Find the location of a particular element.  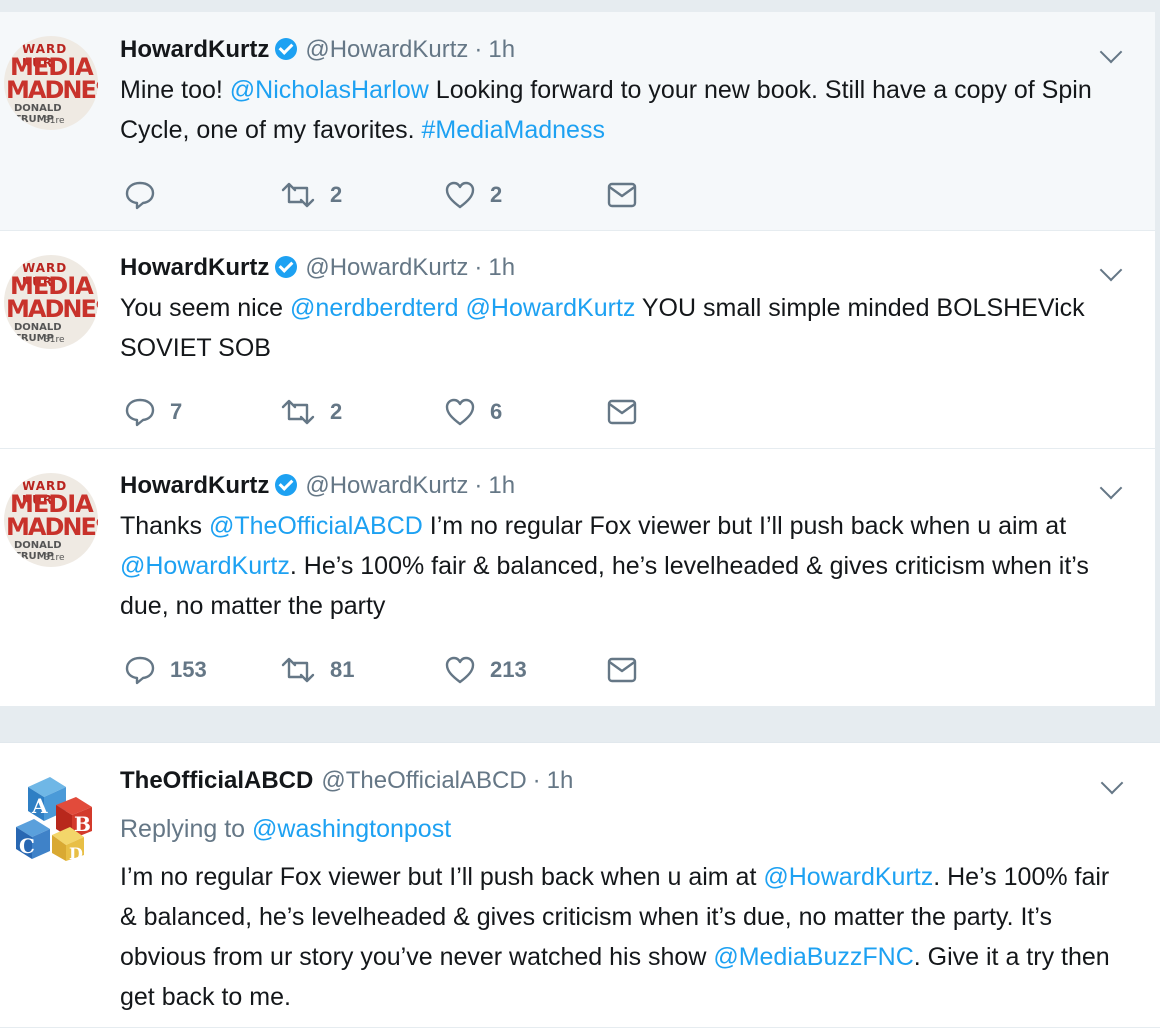

retweet-button: 81 is located at coordinates (317, 670).